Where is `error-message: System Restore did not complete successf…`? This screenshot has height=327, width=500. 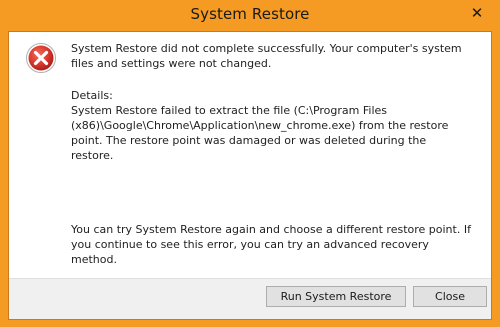 error-message: System Restore did not complete successf… is located at coordinates (266, 56).